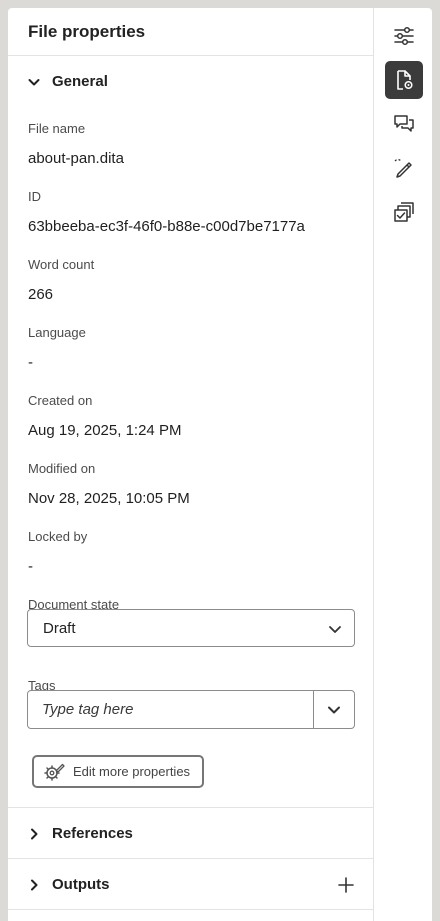  What do you see at coordinates (105, 430) in the screenshot?
I see `prop-value: Aug 19, 2025, 1:24 PM` at bounding box center [105, 430].